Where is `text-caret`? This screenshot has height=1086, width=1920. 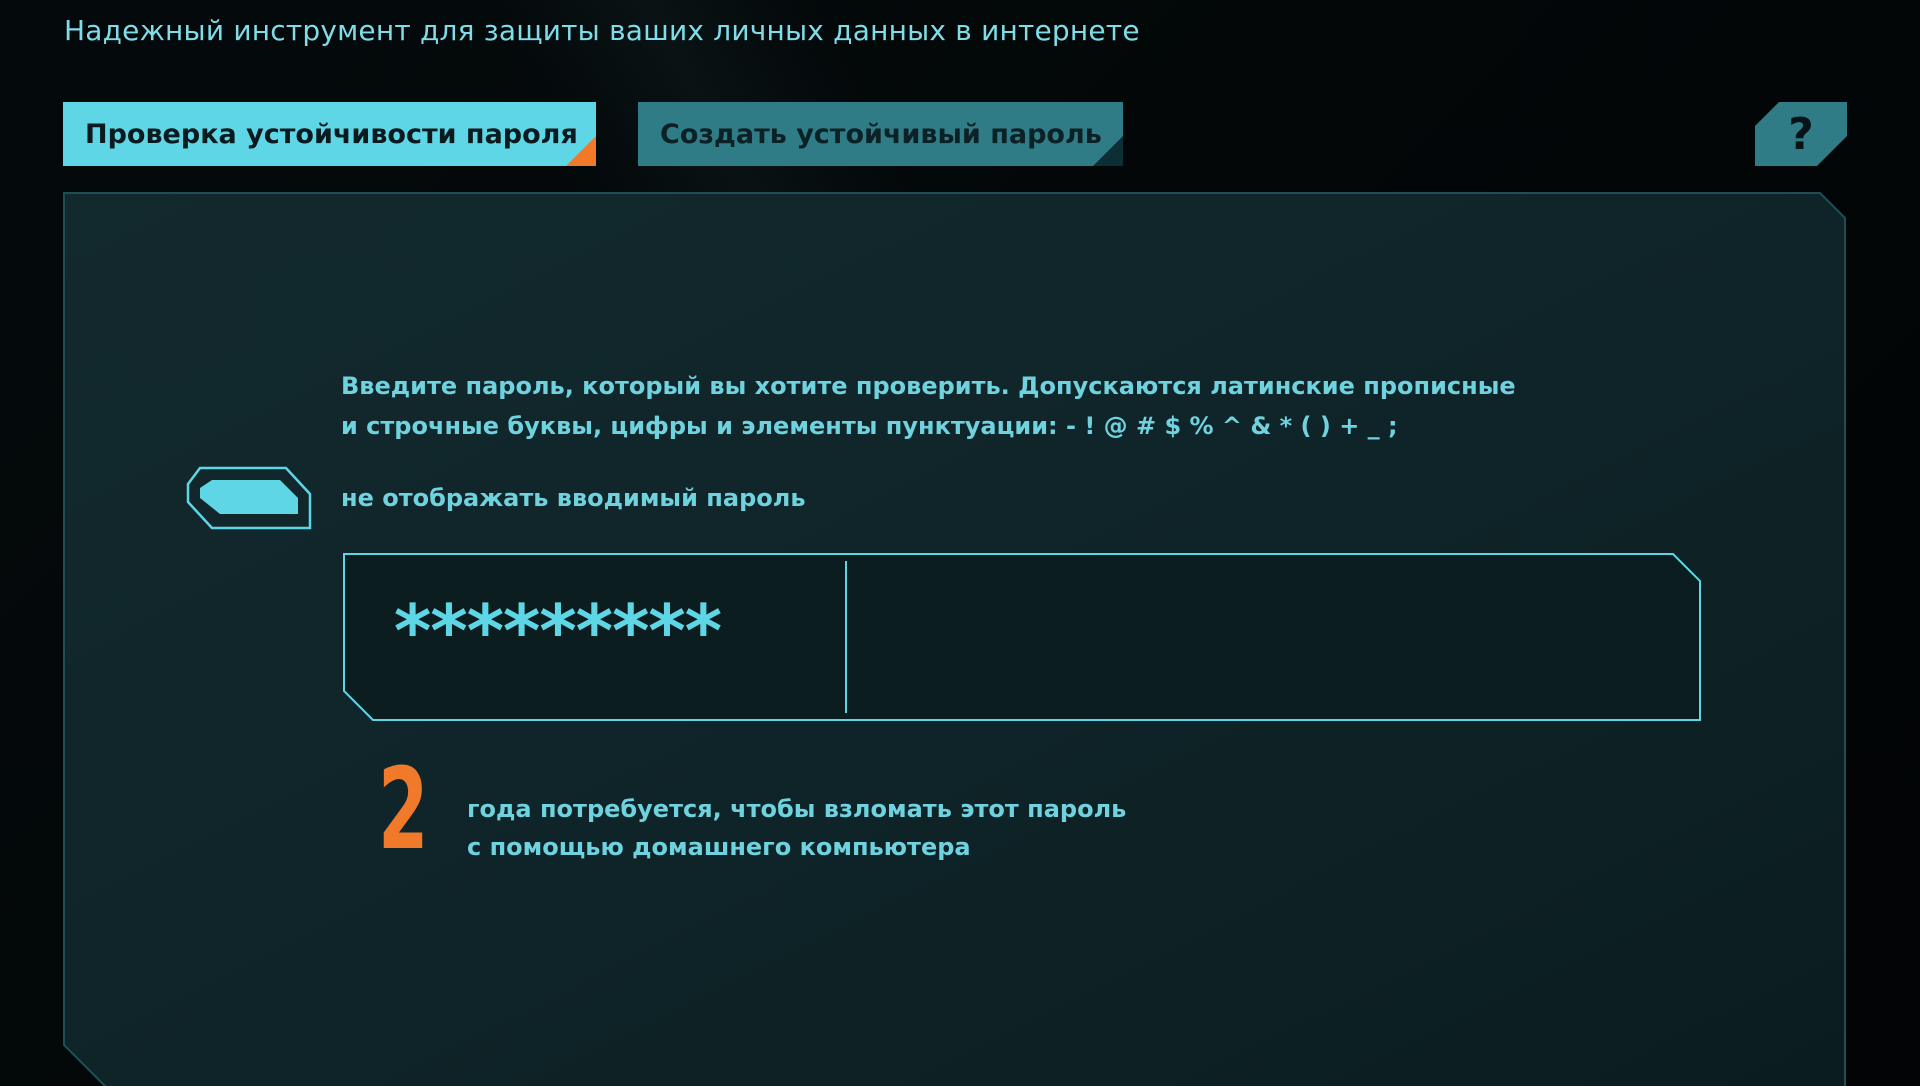 text-caret is located at coordinates (846, 637).